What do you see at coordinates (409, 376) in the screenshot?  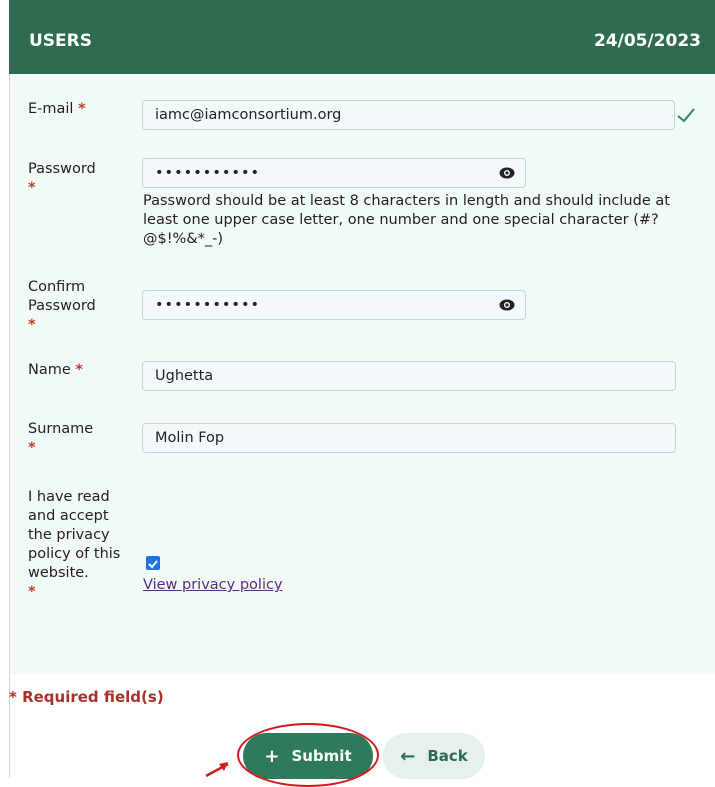 I see `name-field: Ughetta` at bounding box center [409, 376].